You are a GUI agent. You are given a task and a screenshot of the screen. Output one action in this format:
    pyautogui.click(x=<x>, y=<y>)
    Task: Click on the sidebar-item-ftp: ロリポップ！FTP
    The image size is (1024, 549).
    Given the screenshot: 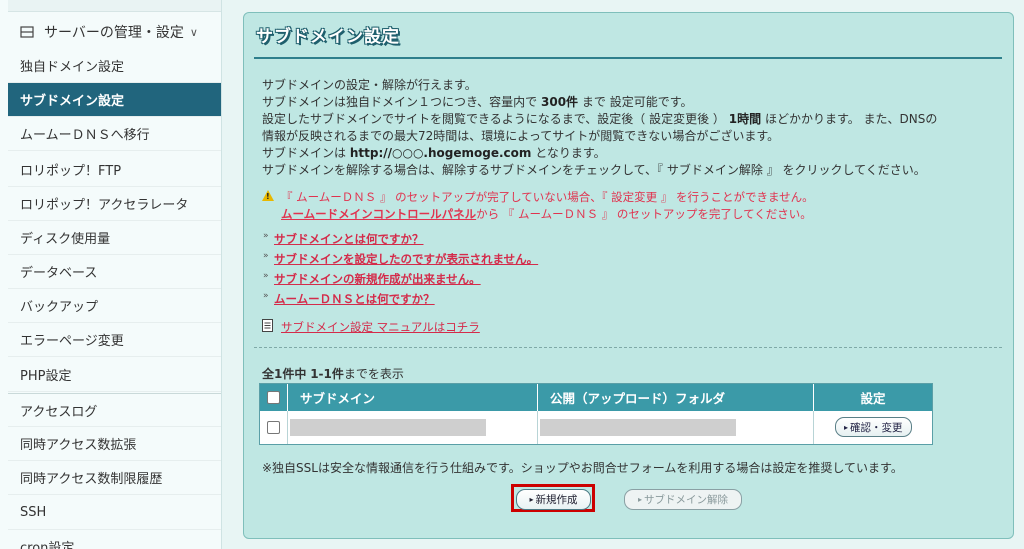 What is the action you would take?
    pyautogui.click(x=114, y=170)
    